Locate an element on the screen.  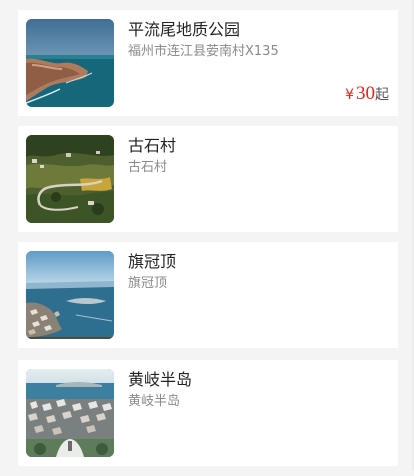
spot-title: 古石村 is located at coordinates (152, 145).